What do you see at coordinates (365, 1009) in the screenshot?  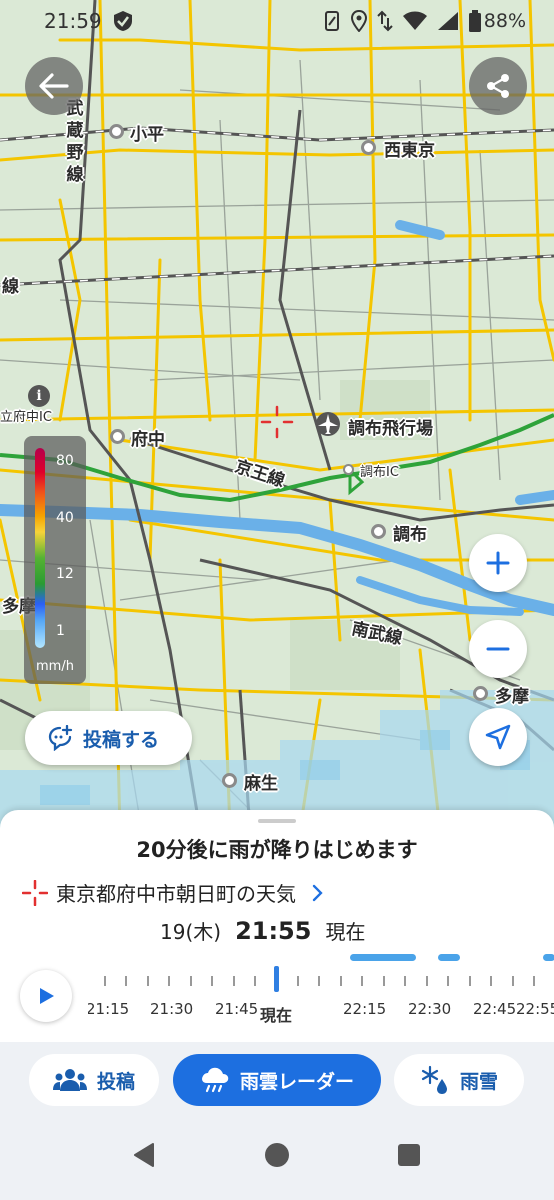 I see `timeline-label: 22:15` at bounding box center [365, 1009].